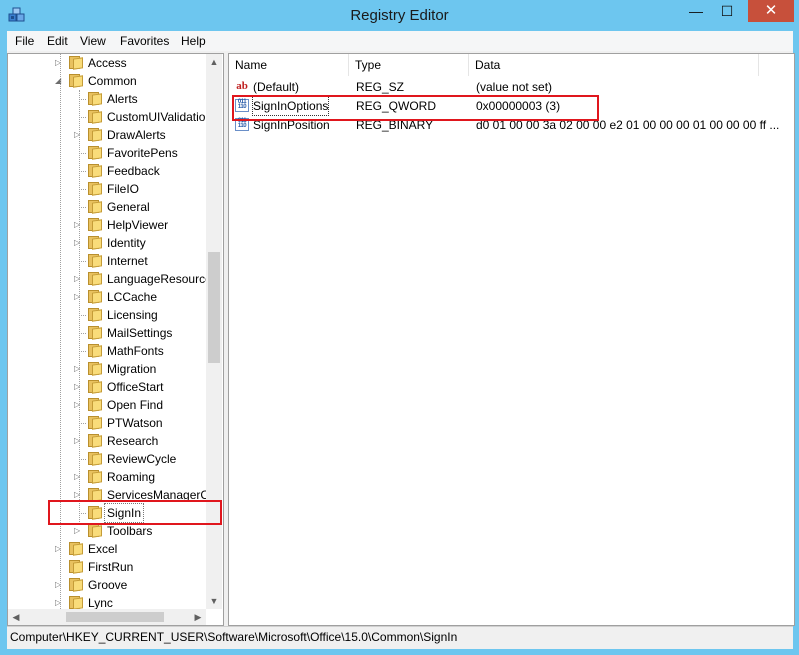 The height and width of the screenshot is (655, 799). I want to click on tree-item: ▷ Open Find, so click(107, 405).